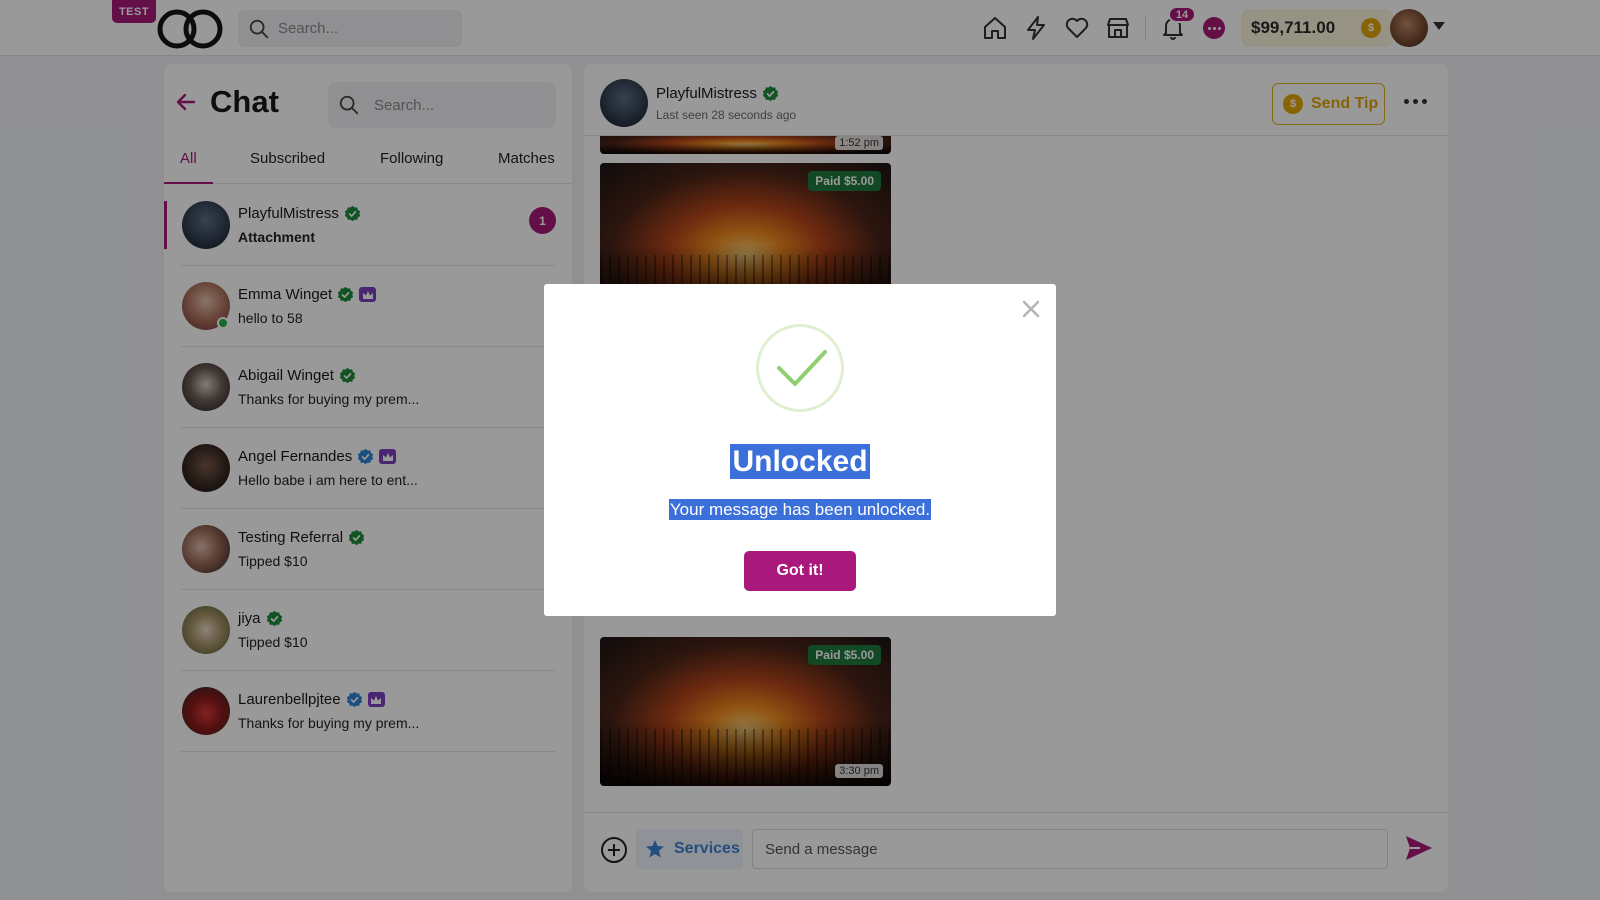 This screenshot has height=900, width=1600. I want to click on dialog-title: Unlocked, so click(800, 461).